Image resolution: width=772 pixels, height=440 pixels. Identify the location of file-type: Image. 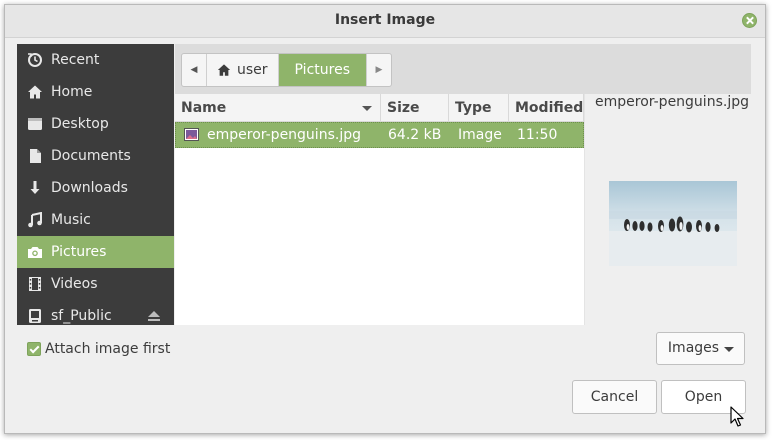
(480, 135).